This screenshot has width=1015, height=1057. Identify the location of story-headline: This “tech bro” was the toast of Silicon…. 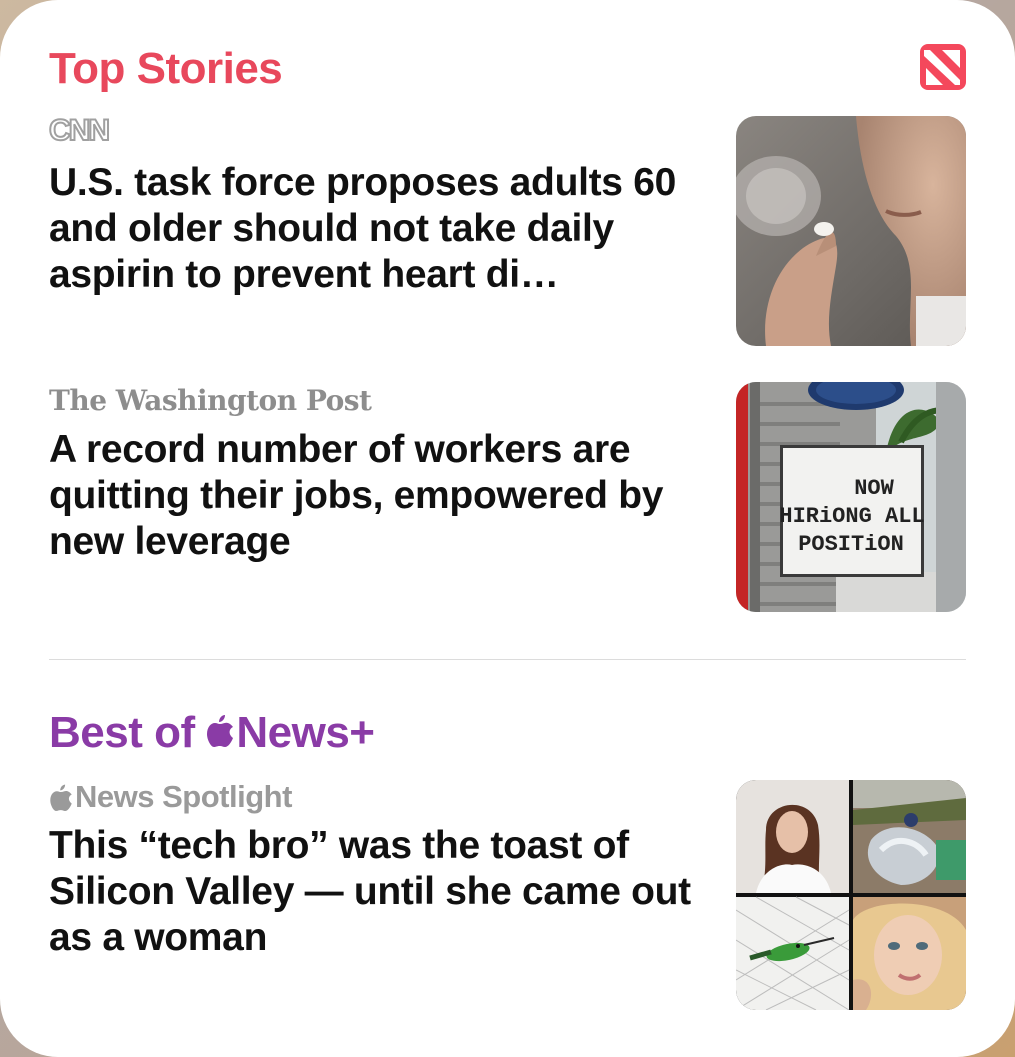
(370, 891).